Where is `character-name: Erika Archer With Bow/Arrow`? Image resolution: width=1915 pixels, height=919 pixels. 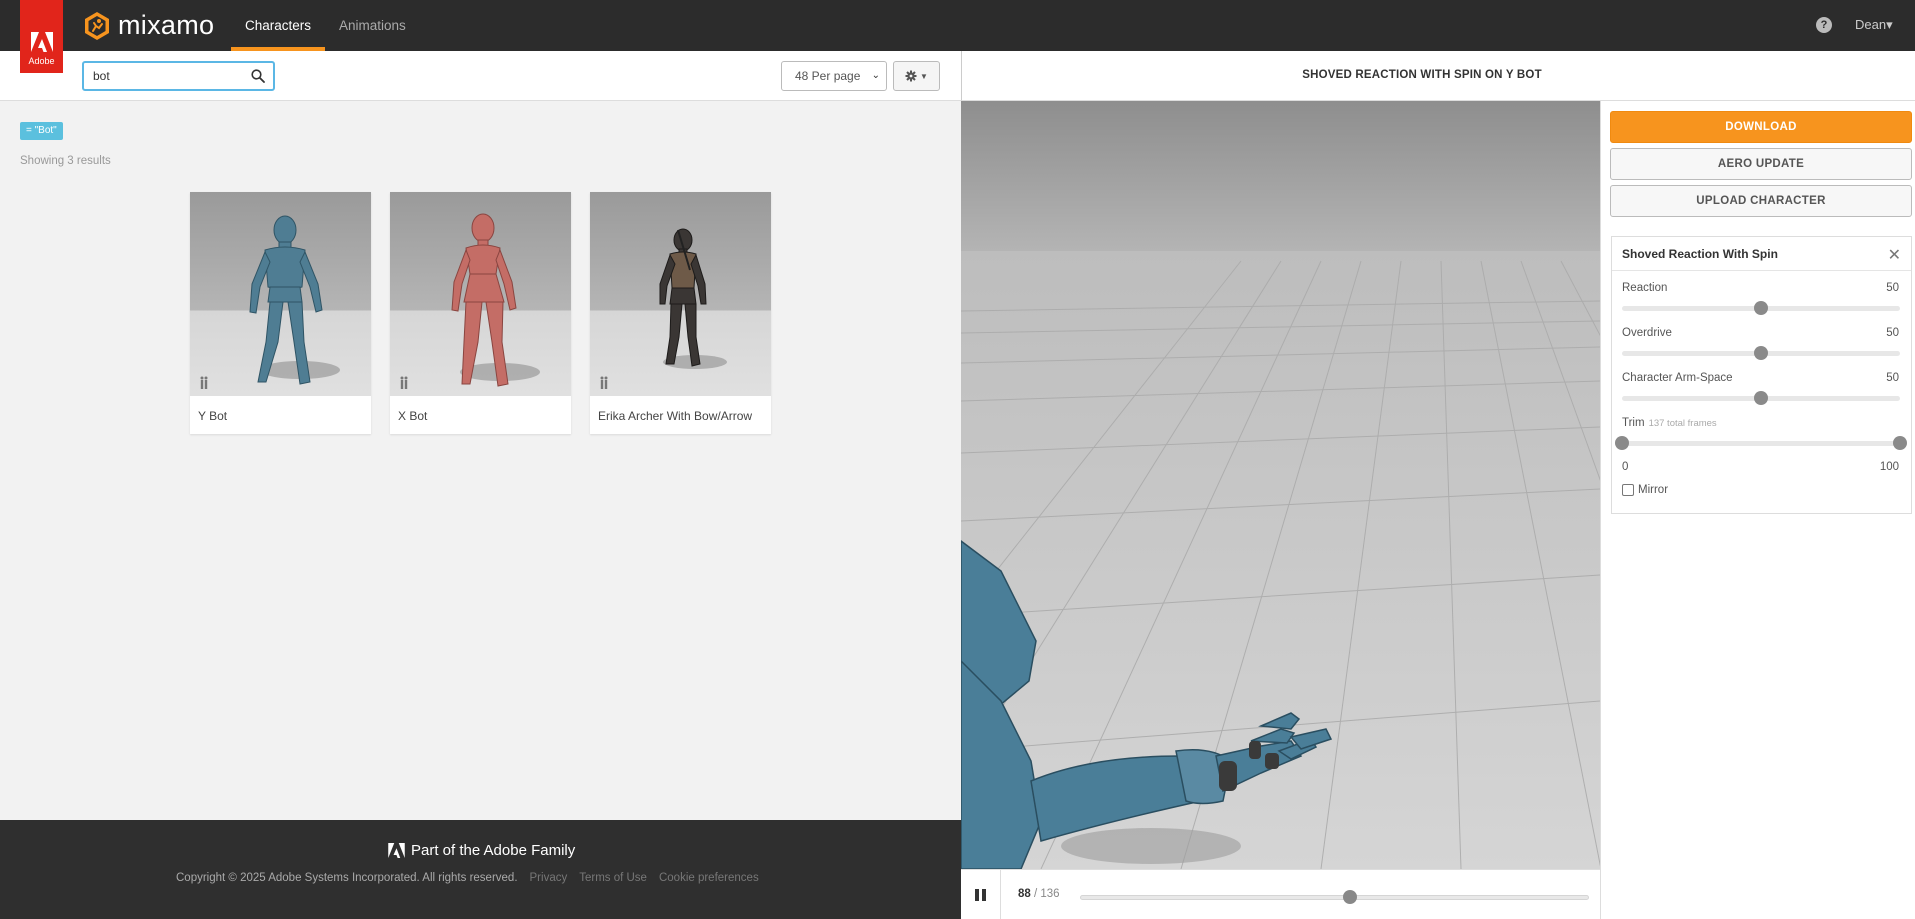 character-name: Erika Archer With Bow/Arrow is located at coordinates (675, 416).